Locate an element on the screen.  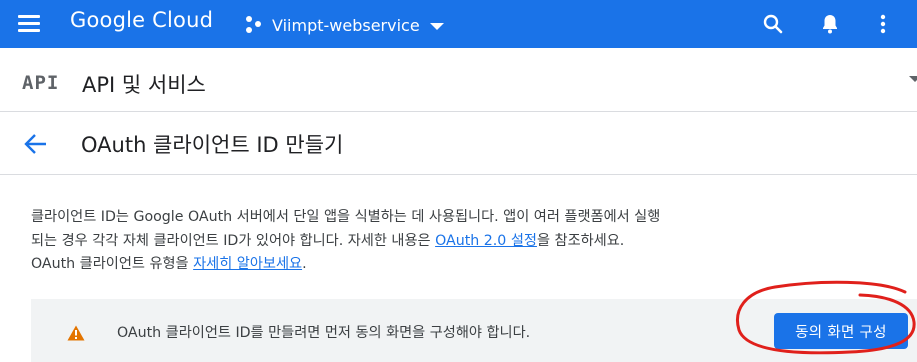
api-logo: API is located at coordinates (41, 83).